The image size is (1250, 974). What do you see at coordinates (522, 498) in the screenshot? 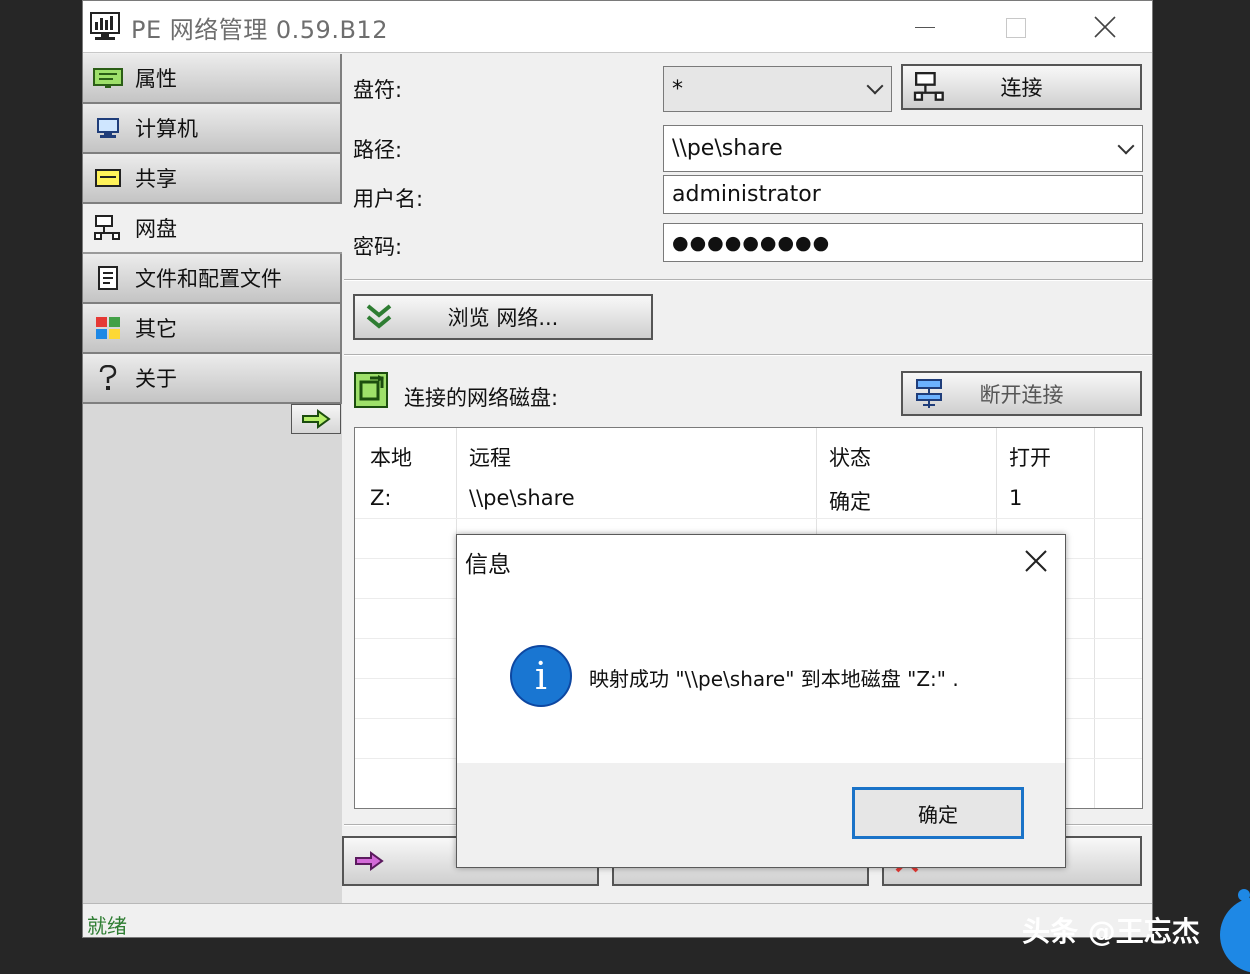
I see `table-cell-remote: \\pe\share` at bounding box center [522, 498].